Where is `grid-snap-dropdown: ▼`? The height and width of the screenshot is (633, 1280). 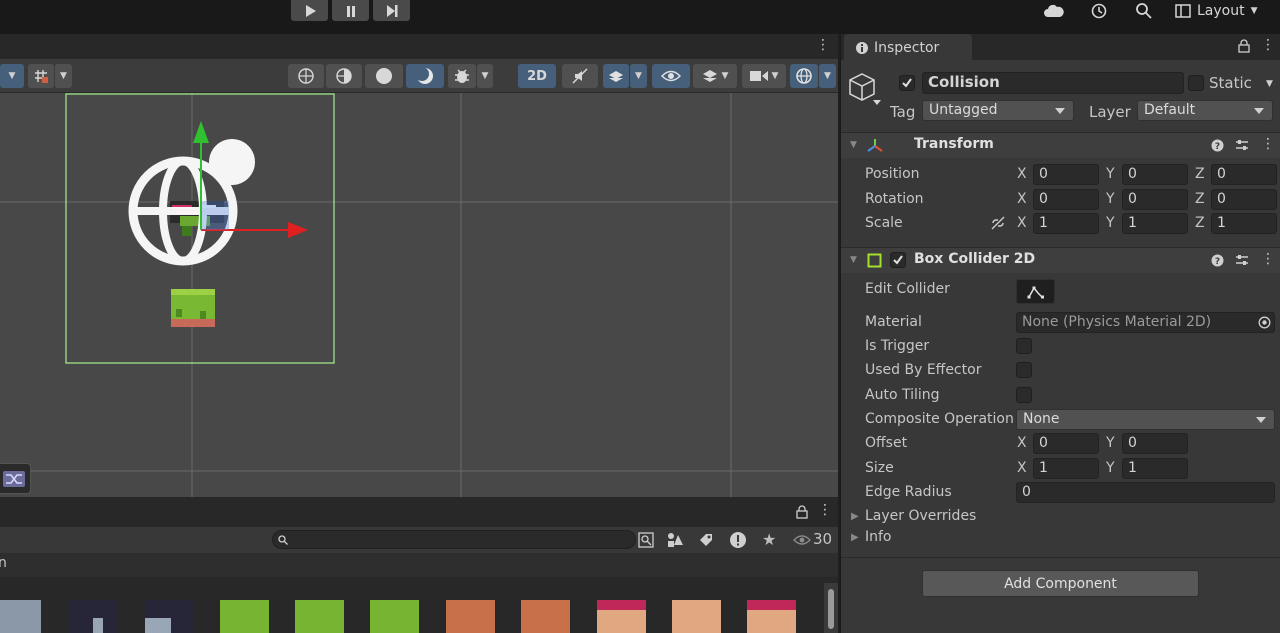 grid-snap-dropdown: ▼ is located at coordinates (63, 76).